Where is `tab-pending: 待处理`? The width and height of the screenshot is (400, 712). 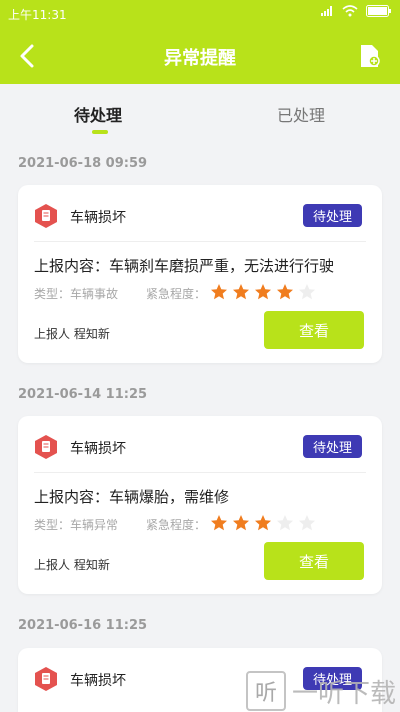
tab-pending: 待处理 is located at coordinates (98, 114).